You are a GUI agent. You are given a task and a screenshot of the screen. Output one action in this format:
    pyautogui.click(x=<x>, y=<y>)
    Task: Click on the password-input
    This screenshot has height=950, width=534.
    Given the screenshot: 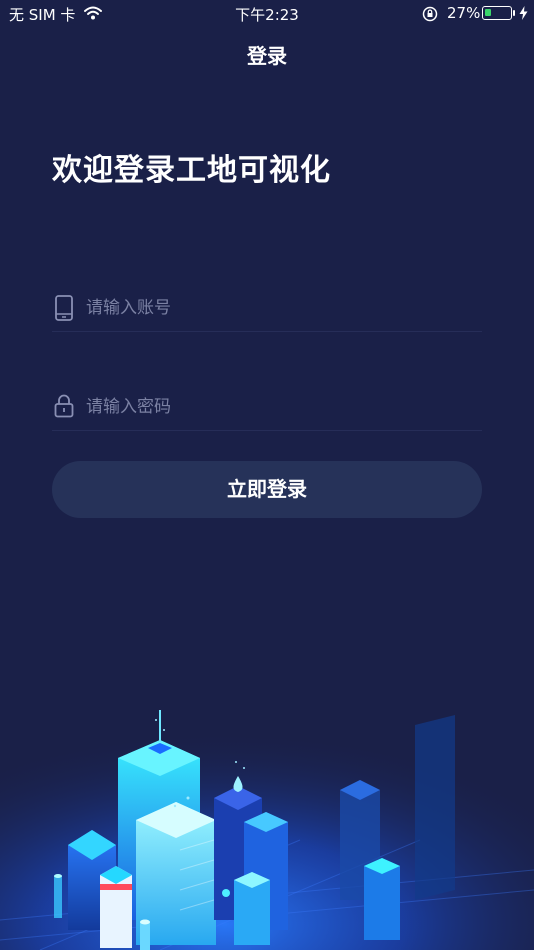 What is the action you would take?
    pyautogui.click(x=281, y=407)
    